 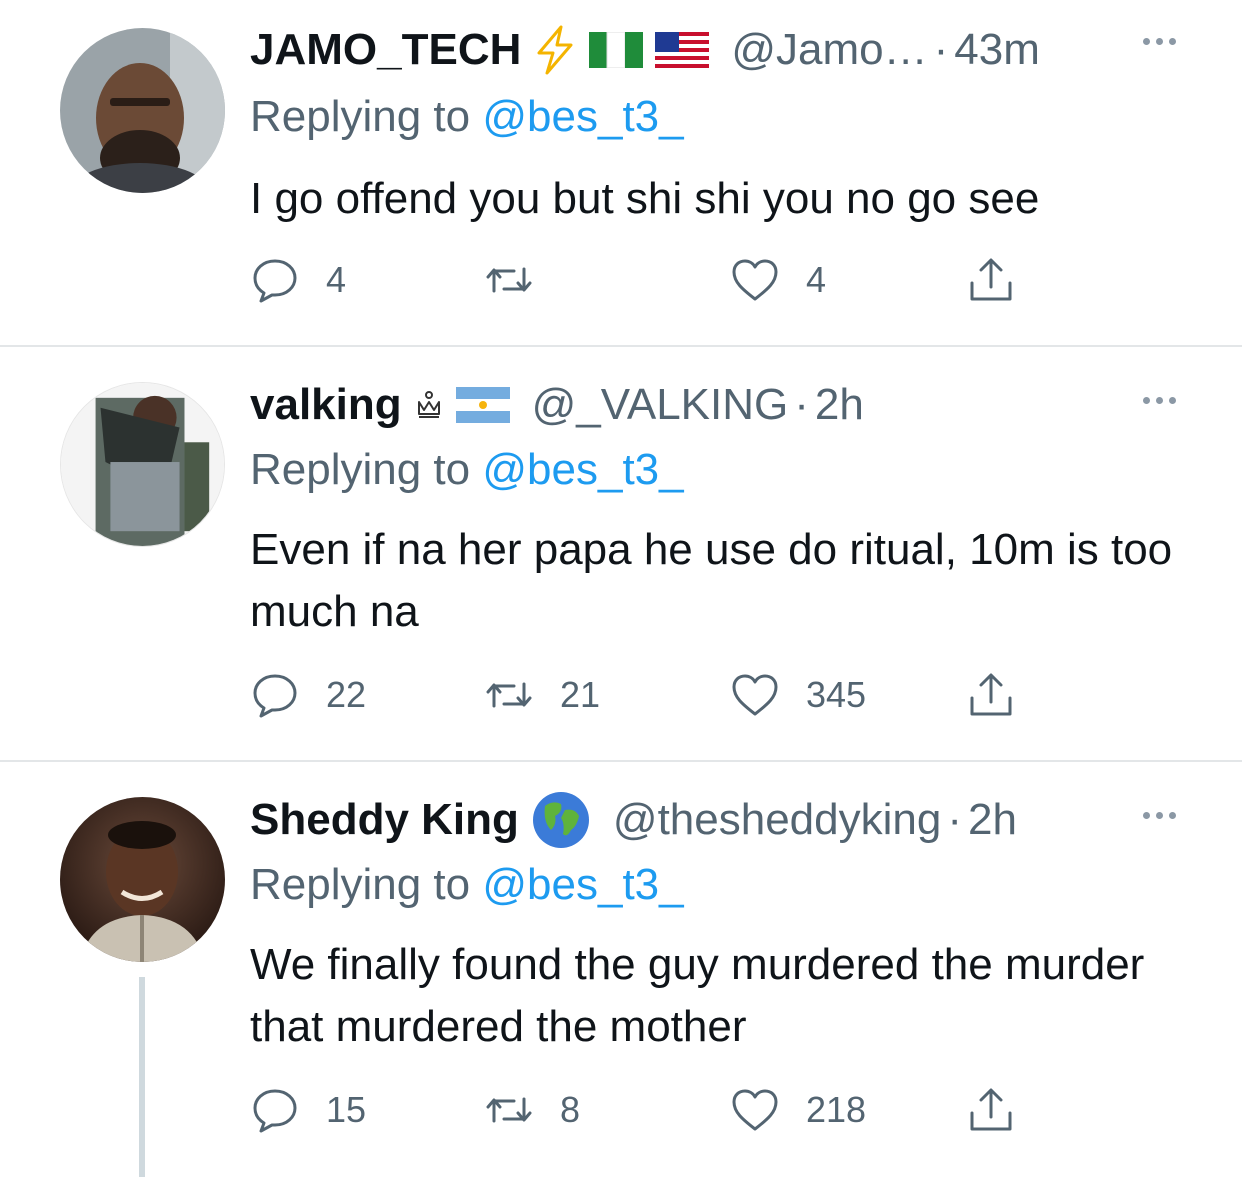 I want to click on like-count: 345, so click(x=836, y=694).